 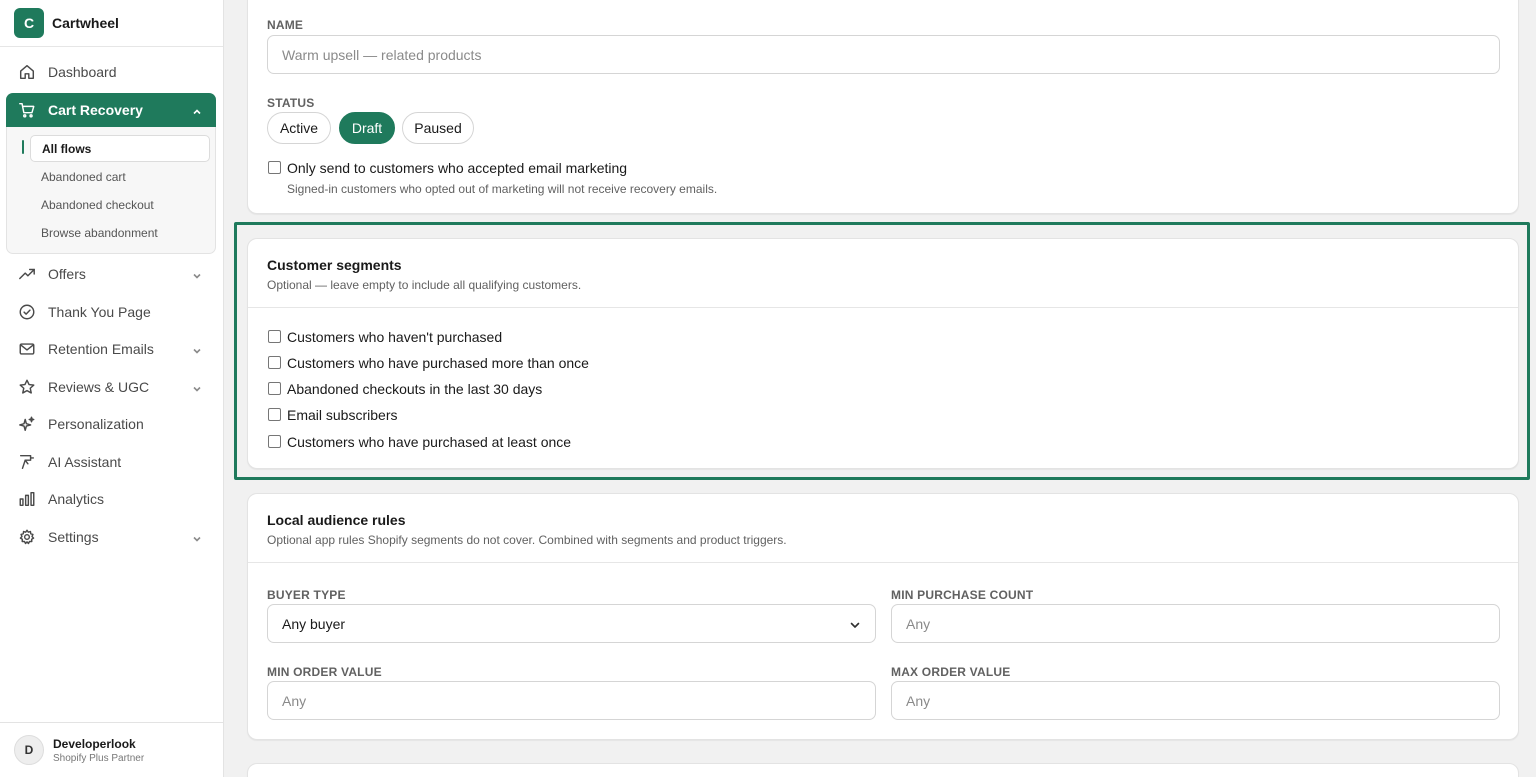 I want to click on nav-label: Thank You Page, so click(x=99, y=312).